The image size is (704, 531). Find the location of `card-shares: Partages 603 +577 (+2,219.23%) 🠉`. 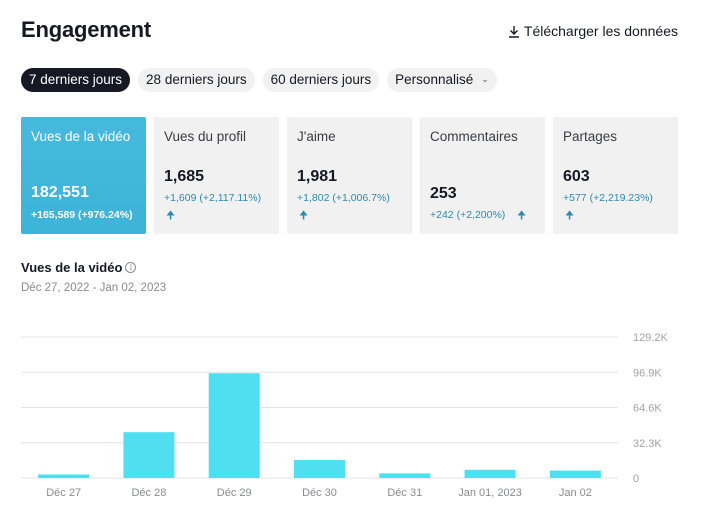

card-shares: Partages 603 +577 (+2,219.23%) 🠉 is located at coordinates (615, 175).